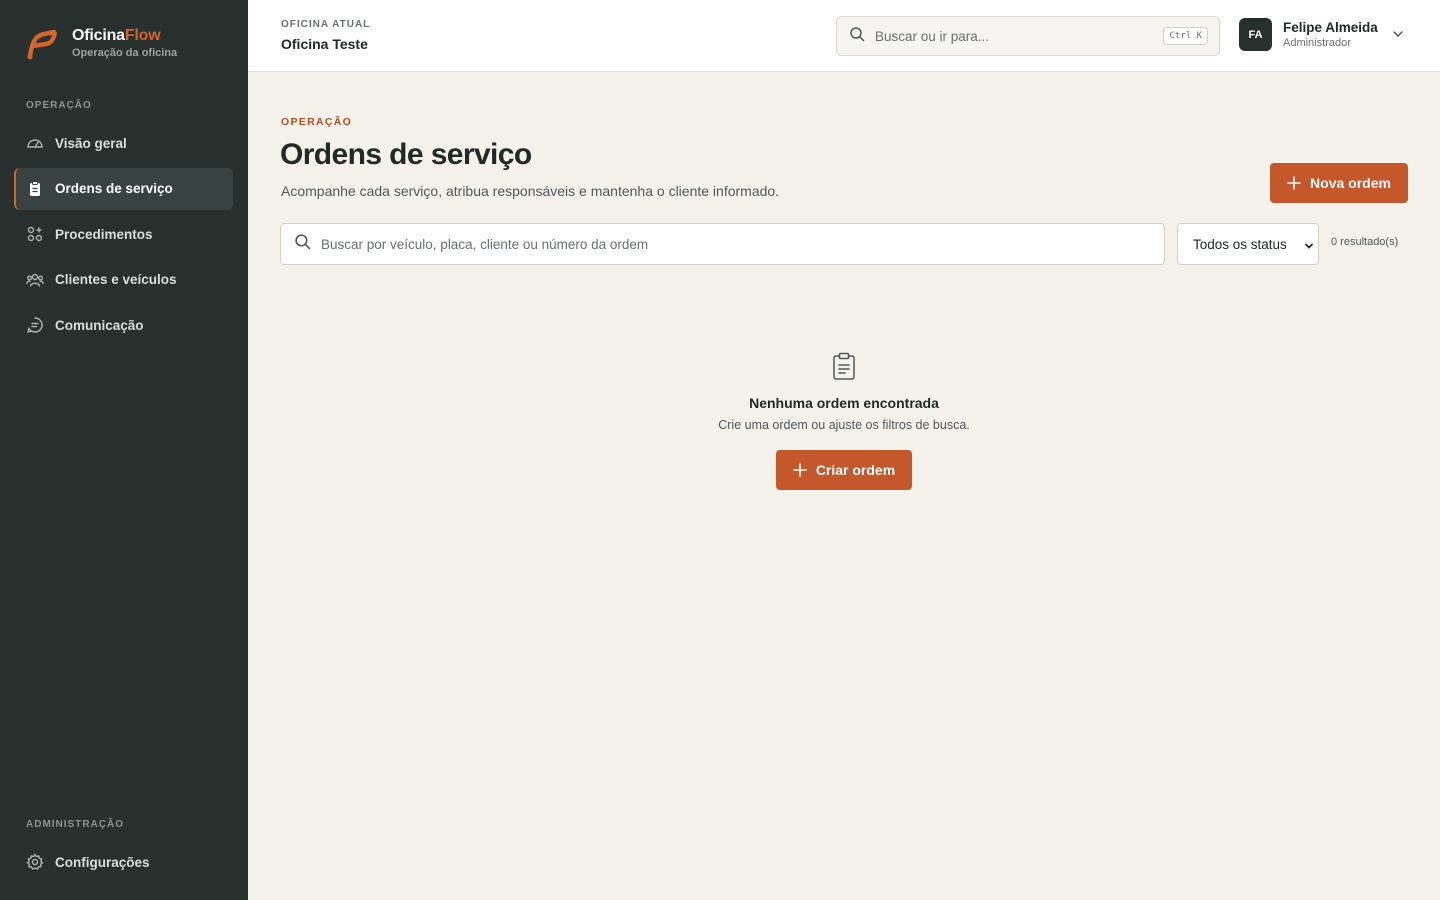 This screenshot has height=900, width=1440. Describe the element at coordinates (35, 325) in the screenshot. I see `message-icon` at that location.